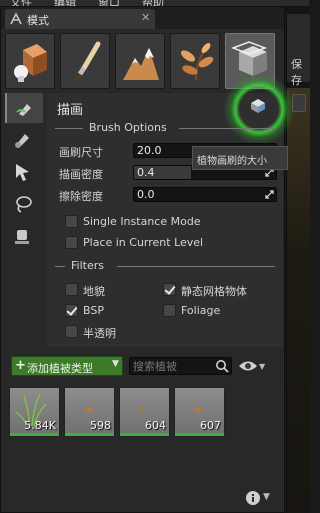 Image resolution: width=320 pixels, height=513 pixels. What do you see at coordinates (210, 425) in the screenshot?
I see `foliage-count: 607` at bounding box center [210, 425].